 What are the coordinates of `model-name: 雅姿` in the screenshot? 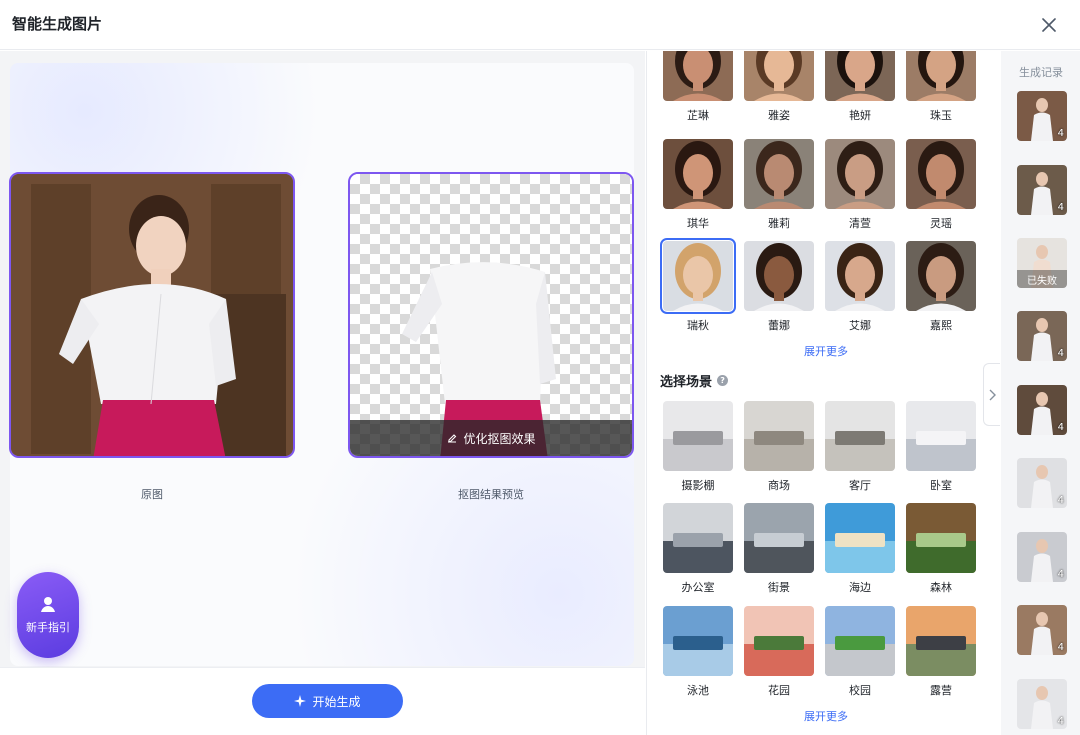 It's located at (779, 115).